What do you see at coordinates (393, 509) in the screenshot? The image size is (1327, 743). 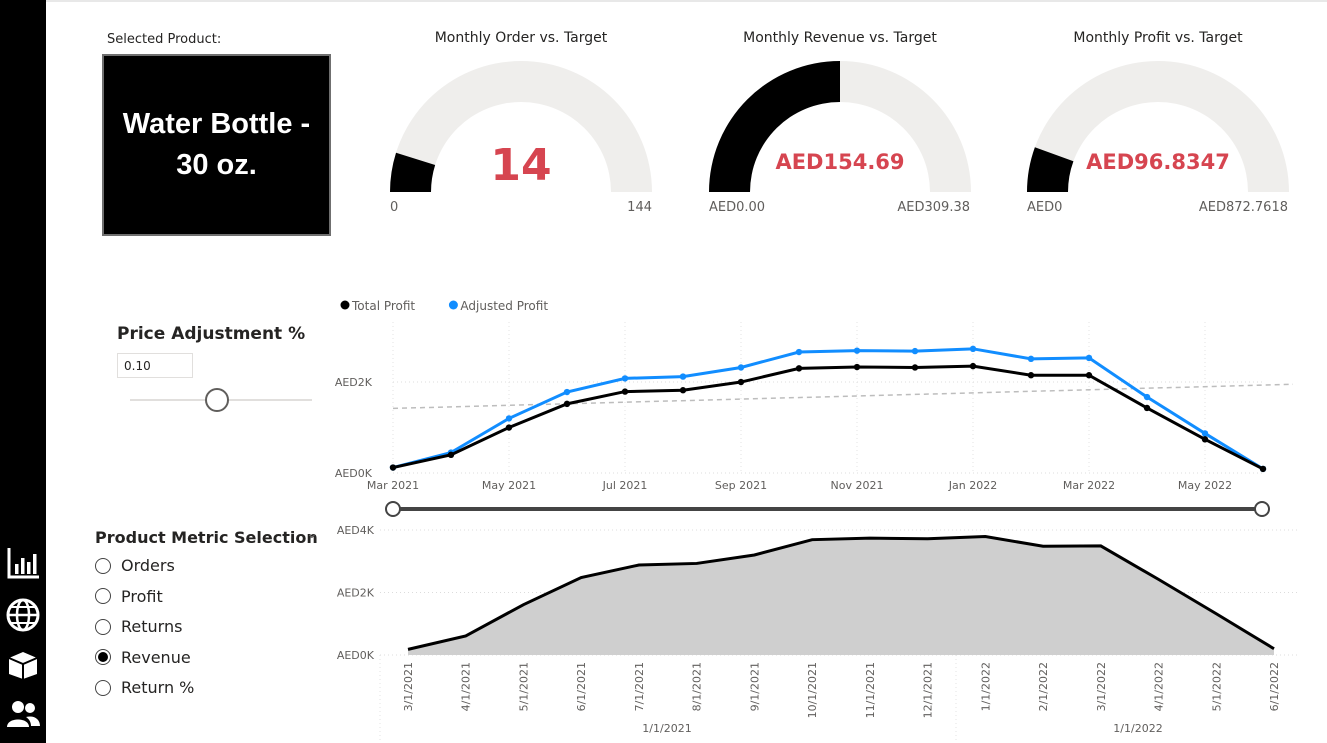 I see `date-range-start-handle` at bounding box center [393, 509].